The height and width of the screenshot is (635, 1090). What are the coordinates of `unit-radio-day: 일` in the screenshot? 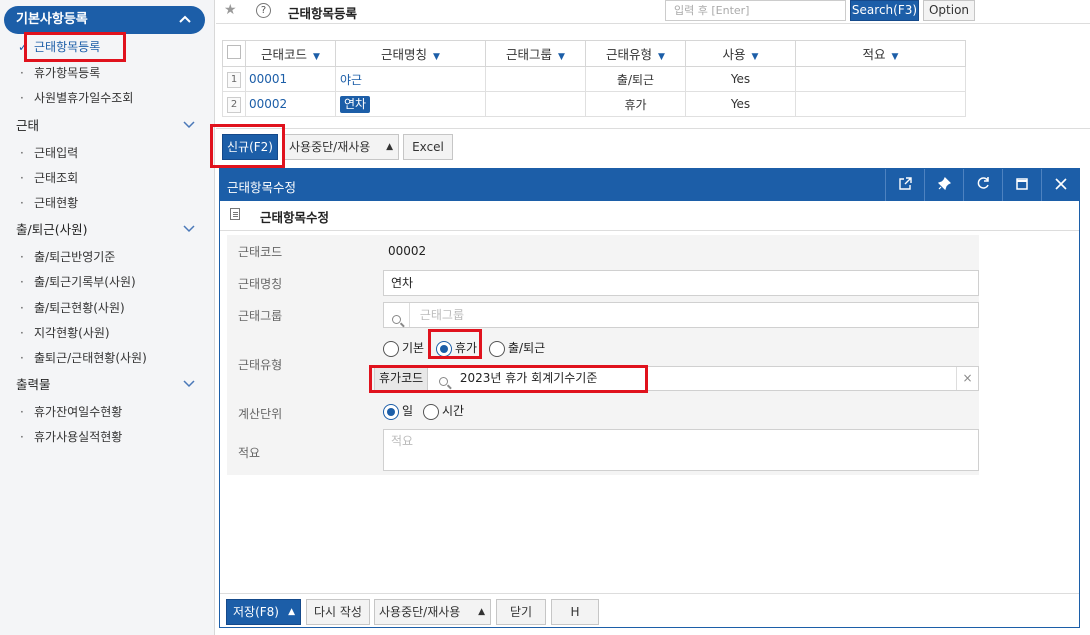 It's located at (398, 411).